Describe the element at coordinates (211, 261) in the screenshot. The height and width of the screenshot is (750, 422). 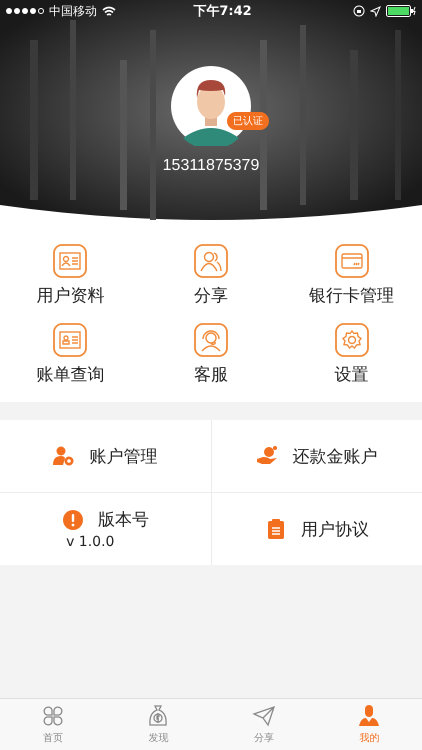
I see `people-icon` at that location.